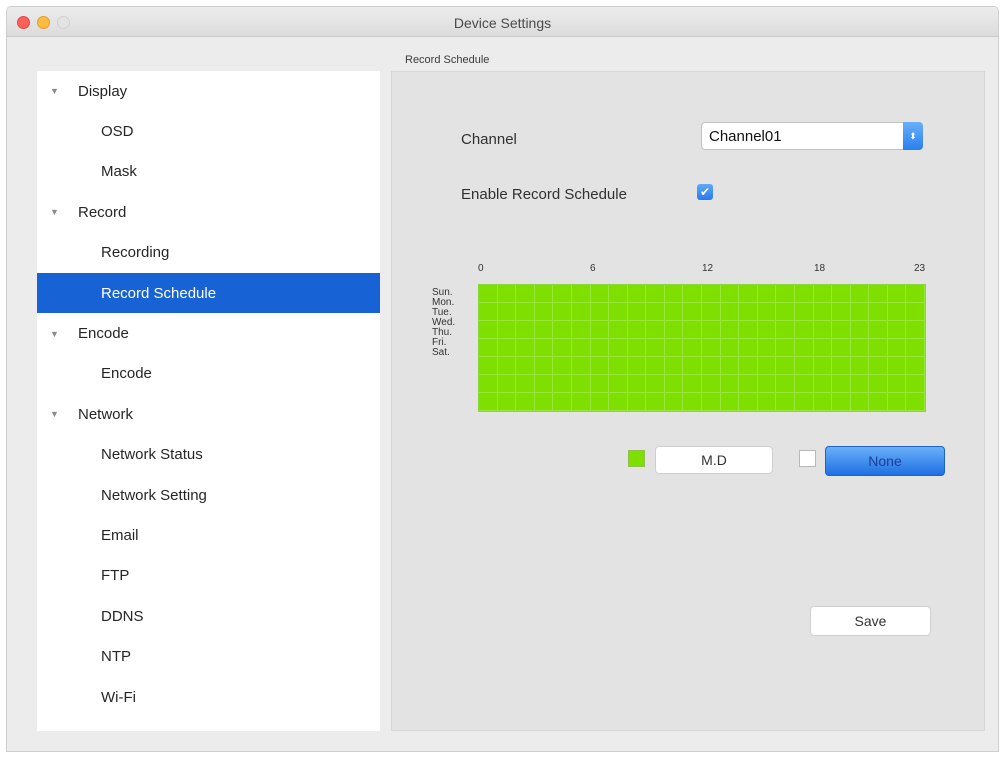 The height and width of the screenshot is (758, 1005). What do you see at coordinates (208, 455) in the screenshot?
I see `sidebar-item-network-status: Network Status` at bounding box center [208, 455].